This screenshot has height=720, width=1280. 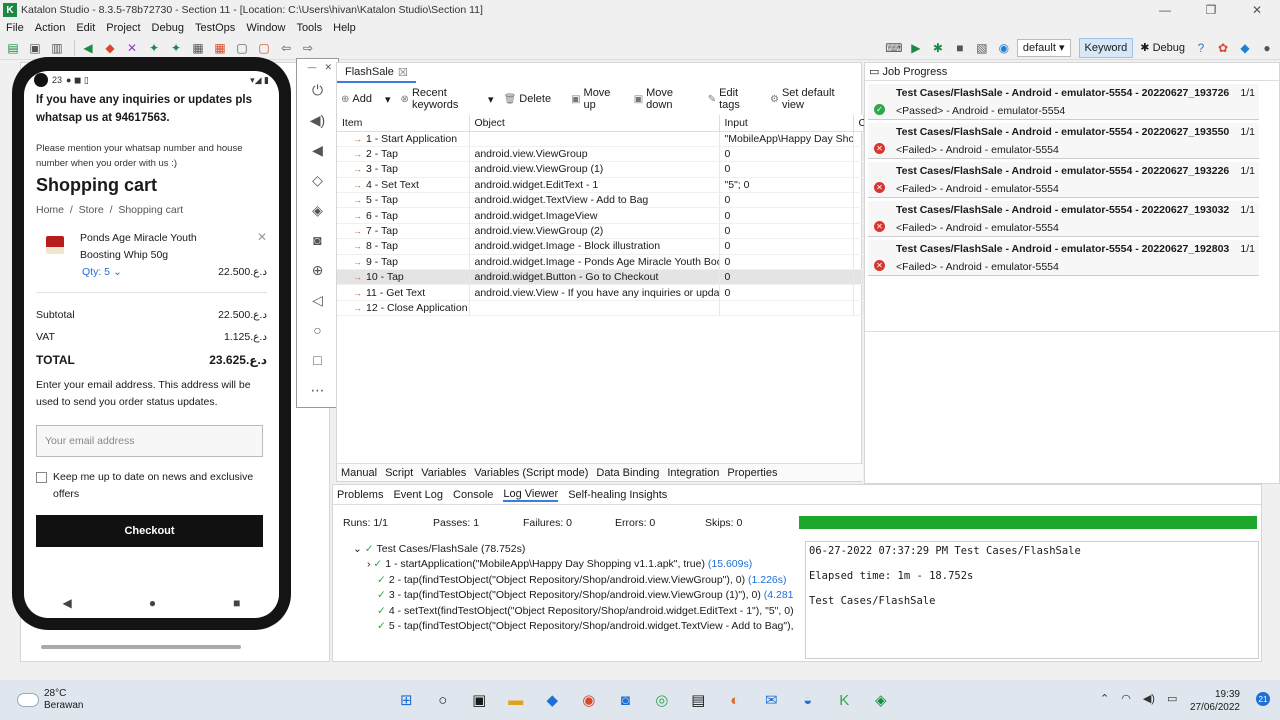 I want to click on step-item: 10 - Tap, so click(x=403, y=277).